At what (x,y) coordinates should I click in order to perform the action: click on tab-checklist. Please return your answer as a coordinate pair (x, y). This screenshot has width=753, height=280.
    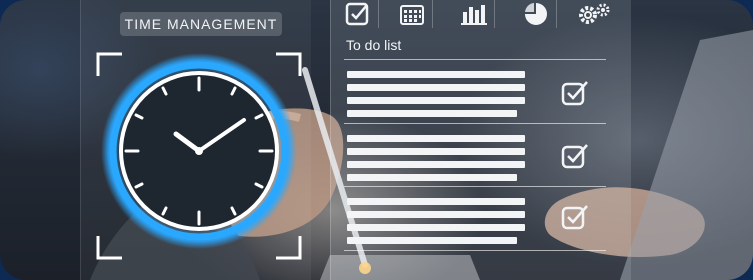
    Looking at the image, I should click on (358, 14).